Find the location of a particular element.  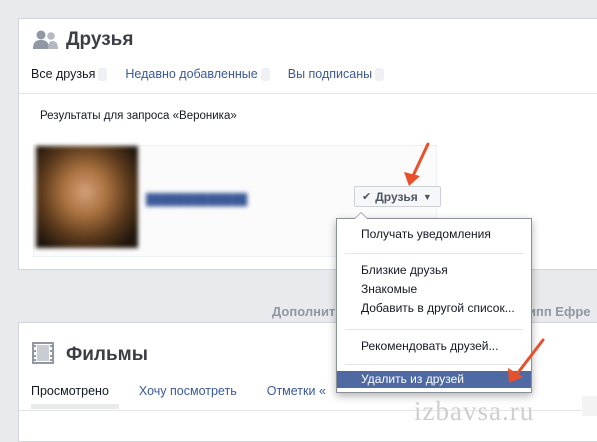

tab-following: Вы подписаны is located at coordinates (336, 74).